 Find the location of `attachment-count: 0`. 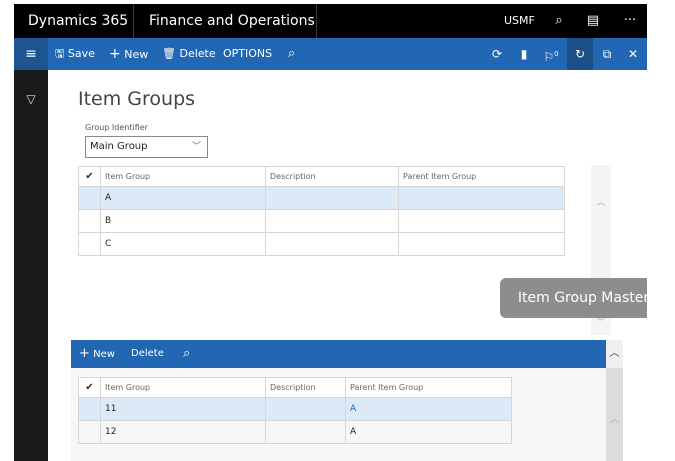

attachment-count: 0 is located at coordinates (556, 54).